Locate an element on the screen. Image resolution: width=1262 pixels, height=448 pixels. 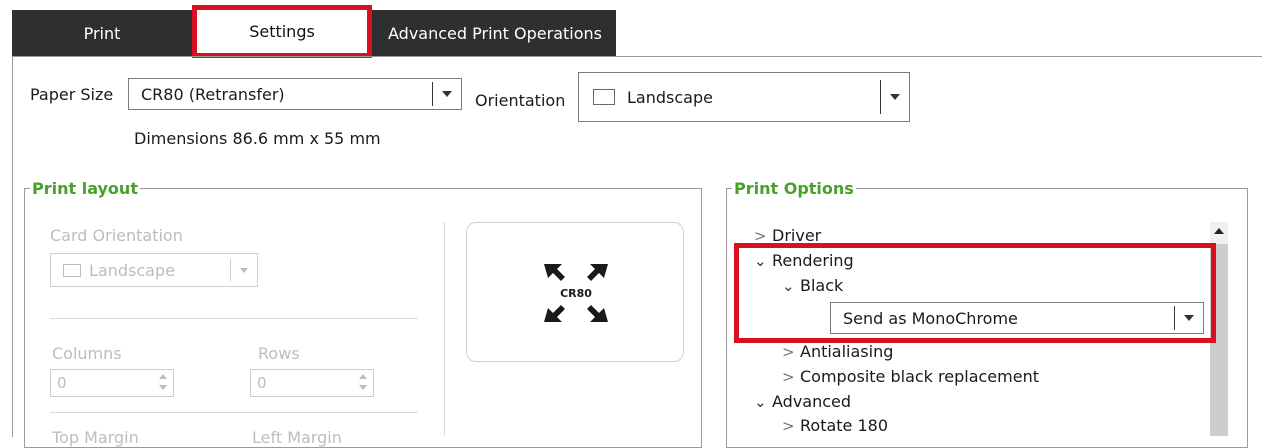
columns-value: 0 is located at coordinates (62, 383).